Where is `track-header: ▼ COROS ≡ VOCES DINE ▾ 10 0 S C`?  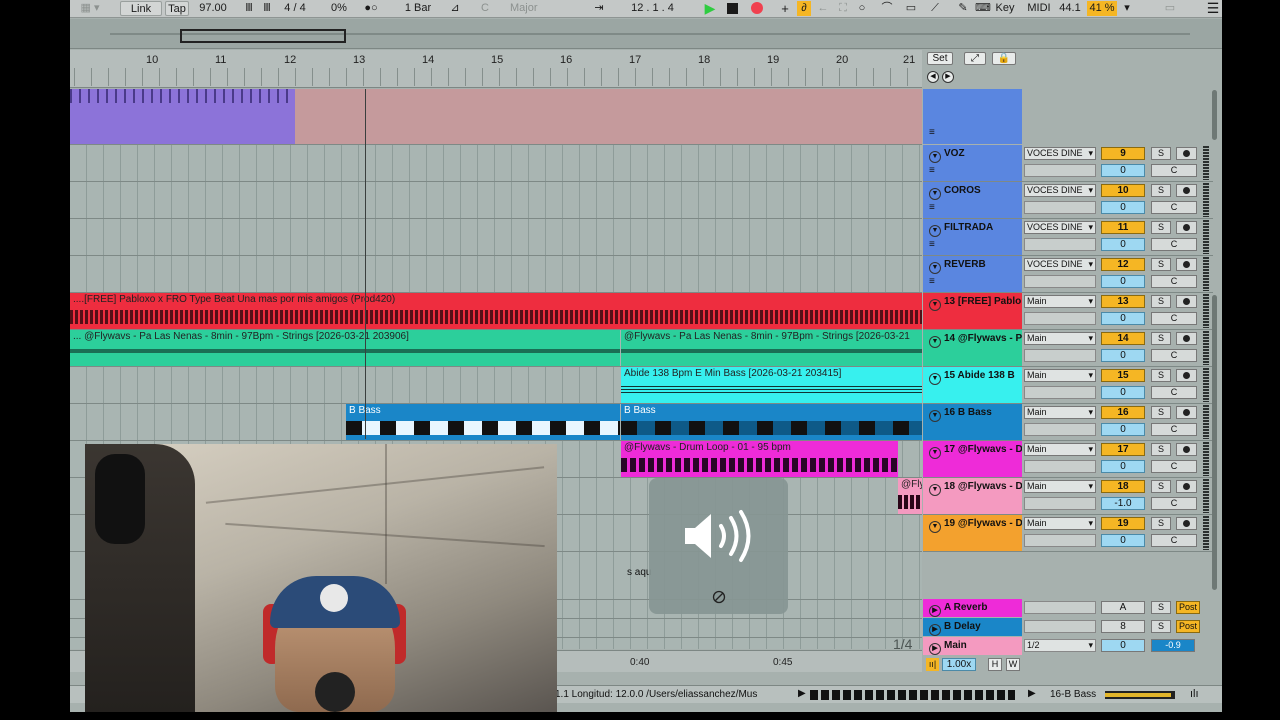 track-header: ▼ COROS ≡ VOCES DINE ▾ 10 0 S C is located at coordinates (1068, 200).